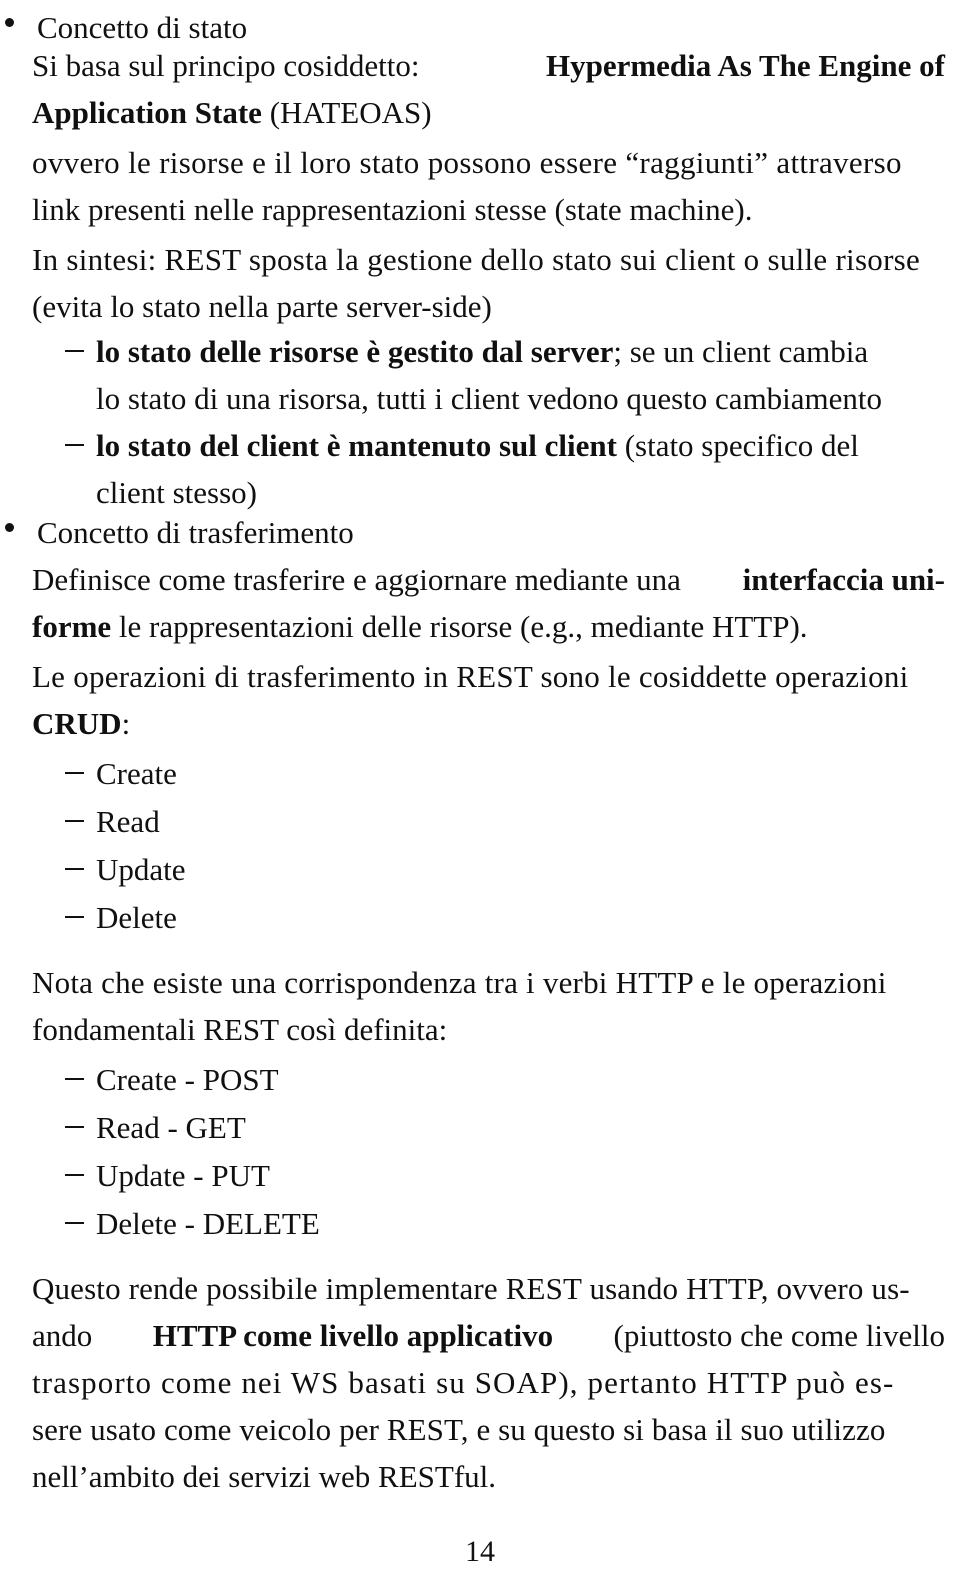 The image size is (960, 1587). I want to click on list-item-crud-read-label: Read, so click(128, 821).